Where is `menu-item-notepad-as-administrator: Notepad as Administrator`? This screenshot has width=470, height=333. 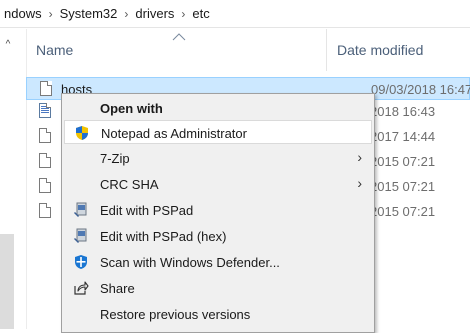 menu-item-notepad-as-administrator: Notepad as Administrator is located at coordinates (218, 132).